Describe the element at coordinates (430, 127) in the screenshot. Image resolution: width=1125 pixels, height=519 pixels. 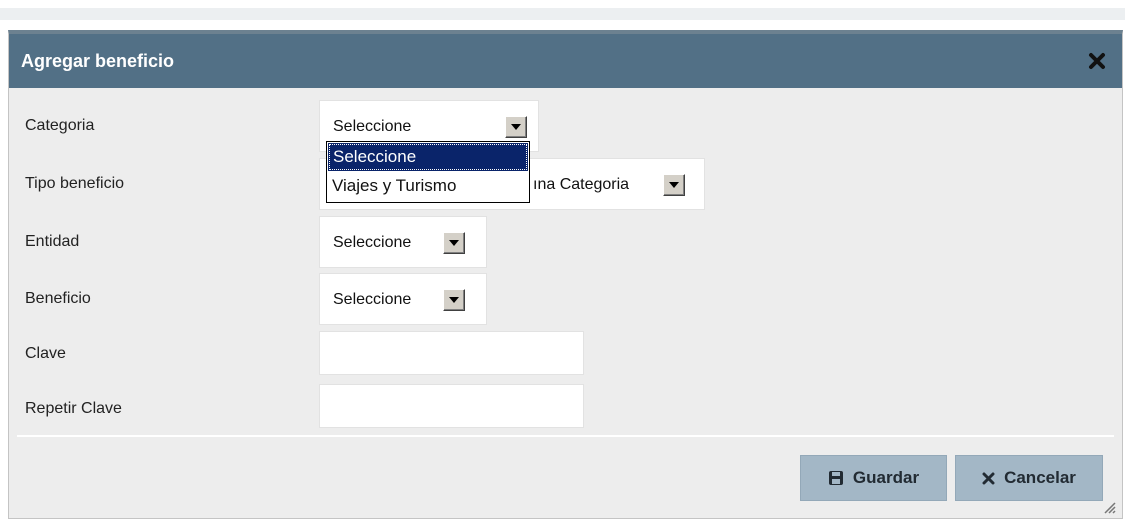
I see `categoria-select: Seleccione` at that location.